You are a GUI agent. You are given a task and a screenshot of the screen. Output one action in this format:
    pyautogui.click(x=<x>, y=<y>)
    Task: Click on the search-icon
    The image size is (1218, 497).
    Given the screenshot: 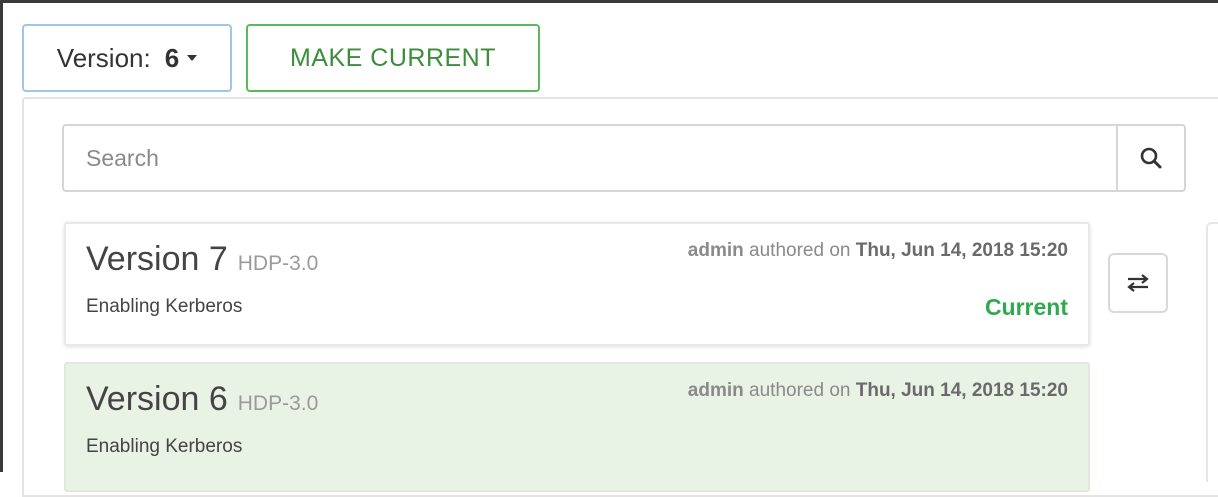 What is the action you would take?
    pyautogui.click(x=1151, y=158)
    